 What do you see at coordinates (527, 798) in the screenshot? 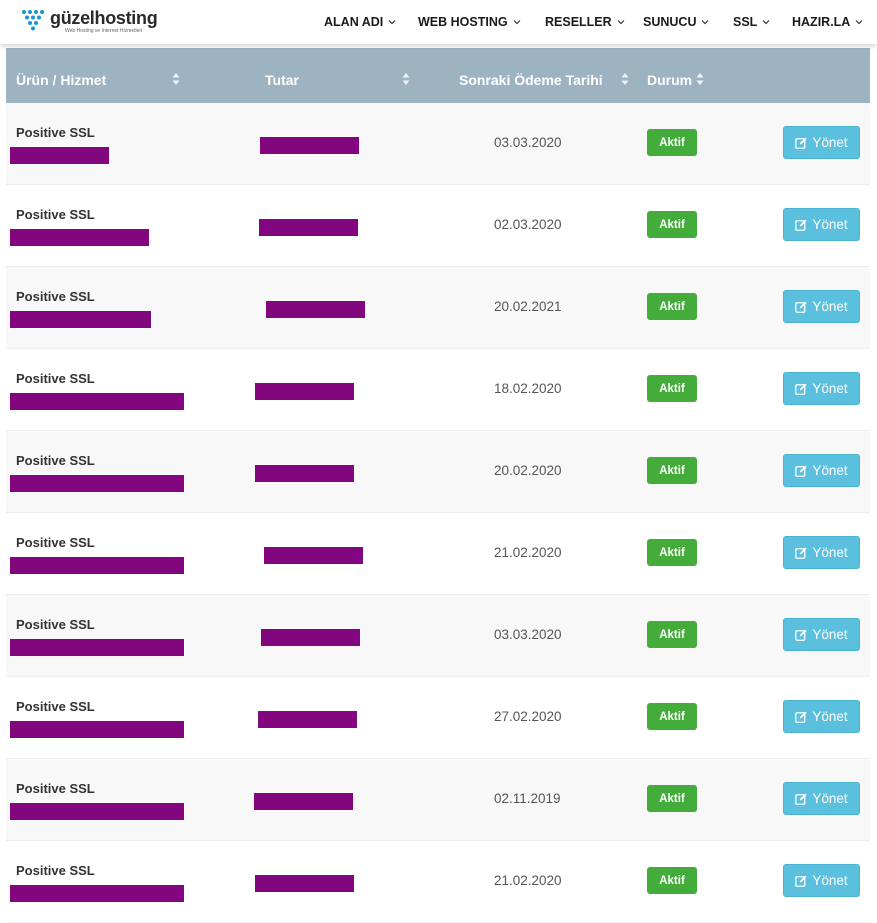
I see `next-due-date: 02.11.2019` at bounding box center [527, 798].